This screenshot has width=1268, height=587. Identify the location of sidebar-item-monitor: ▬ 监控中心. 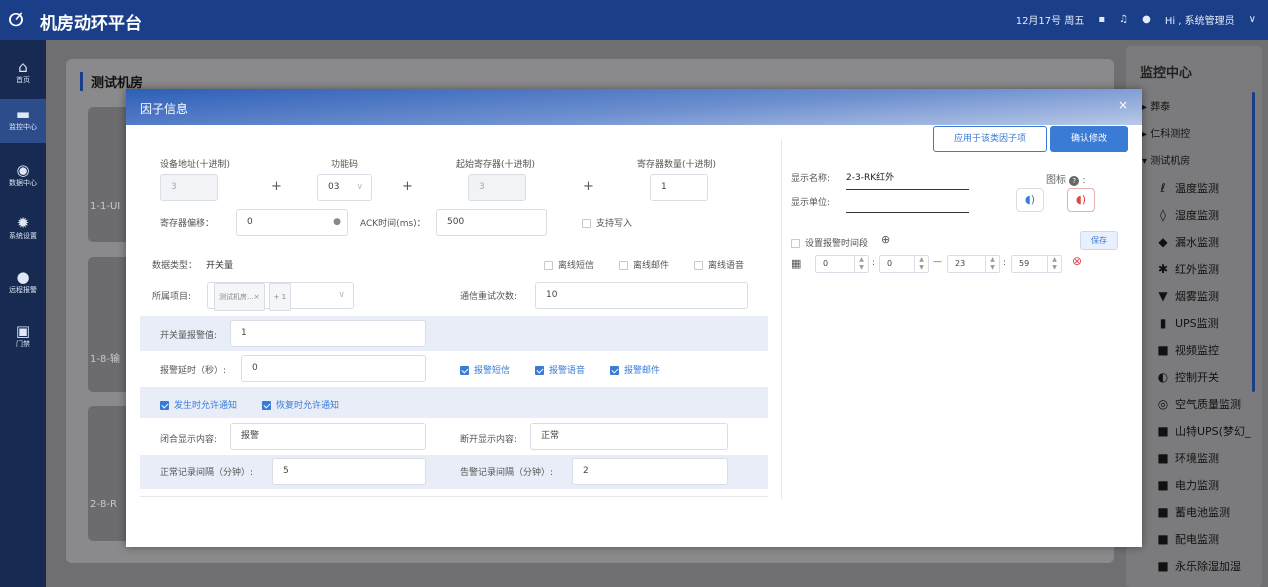
(23, 121).